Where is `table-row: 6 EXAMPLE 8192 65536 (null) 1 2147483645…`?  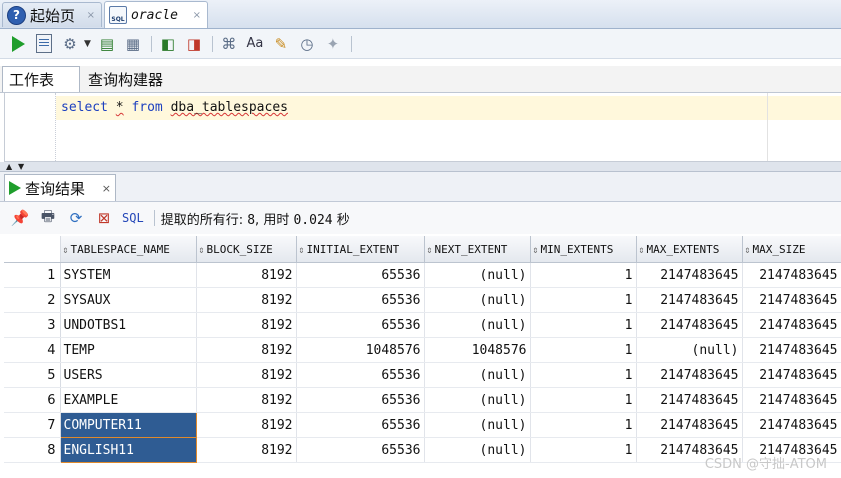 table-row: 6 EXAMPLE 8192 65536 (null) 1 2147483645… is located at coordinates (422, 400).